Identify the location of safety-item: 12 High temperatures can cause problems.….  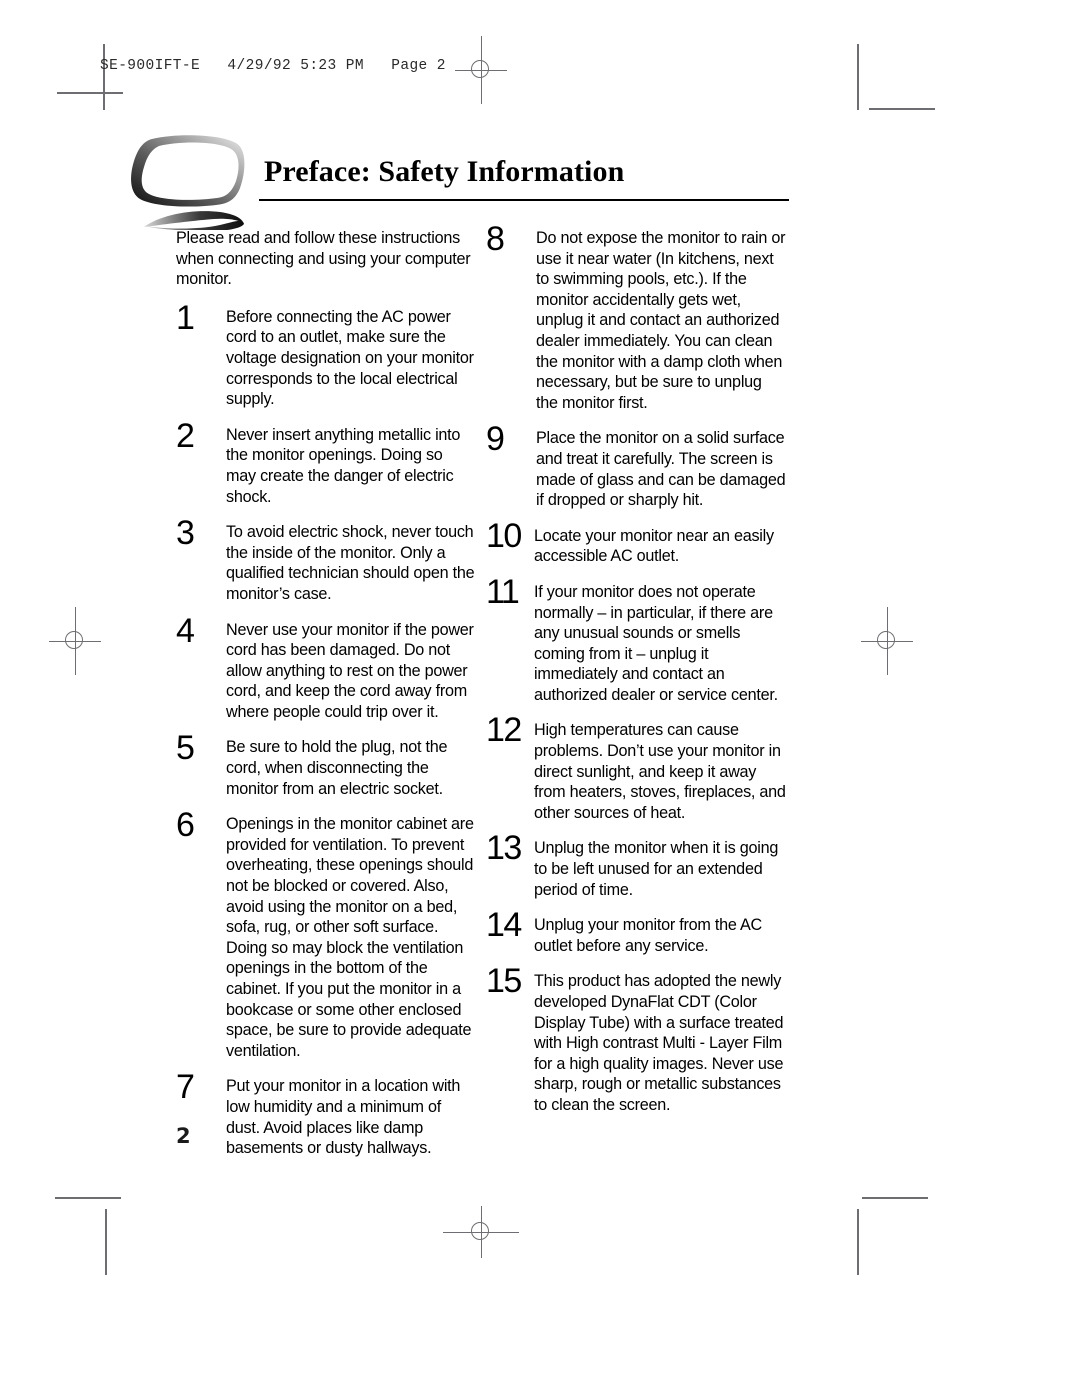
(636, 768).